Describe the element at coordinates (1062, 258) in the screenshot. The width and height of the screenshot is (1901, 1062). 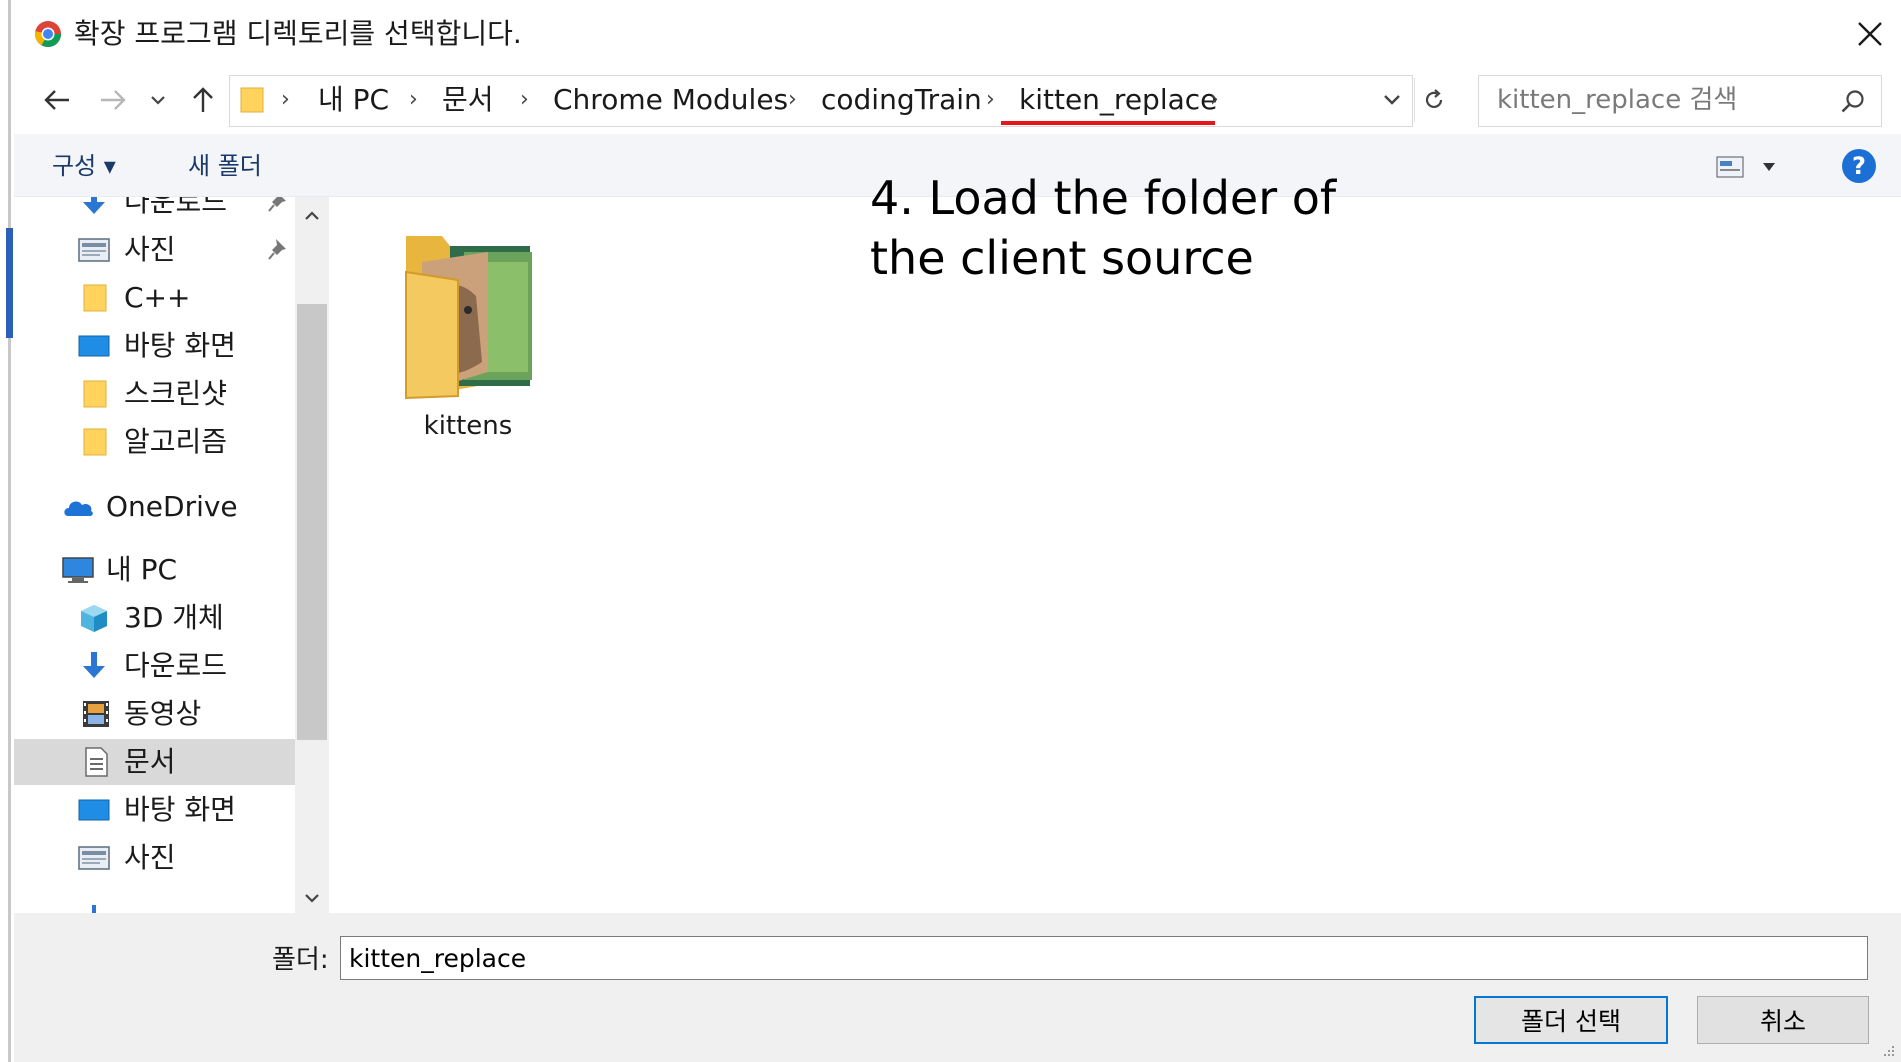
I see `annotation-line: the client source` at that location.